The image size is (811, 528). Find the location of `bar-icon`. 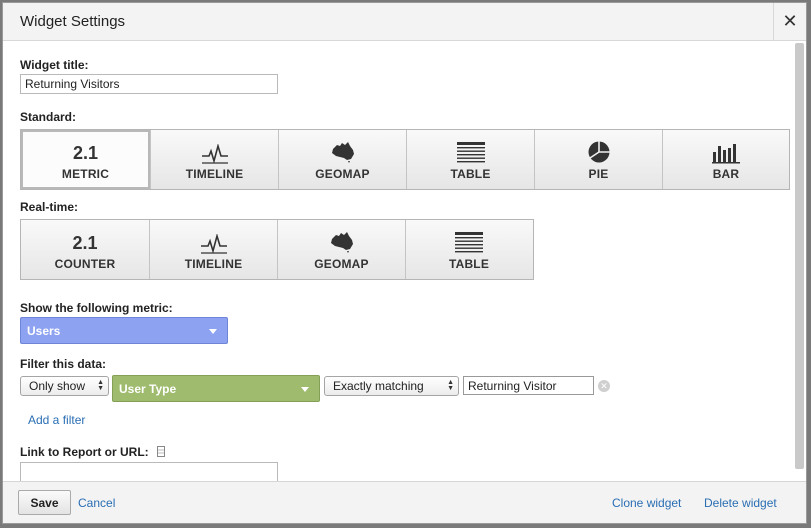

bar-icon is located at coordinates (726, 151).